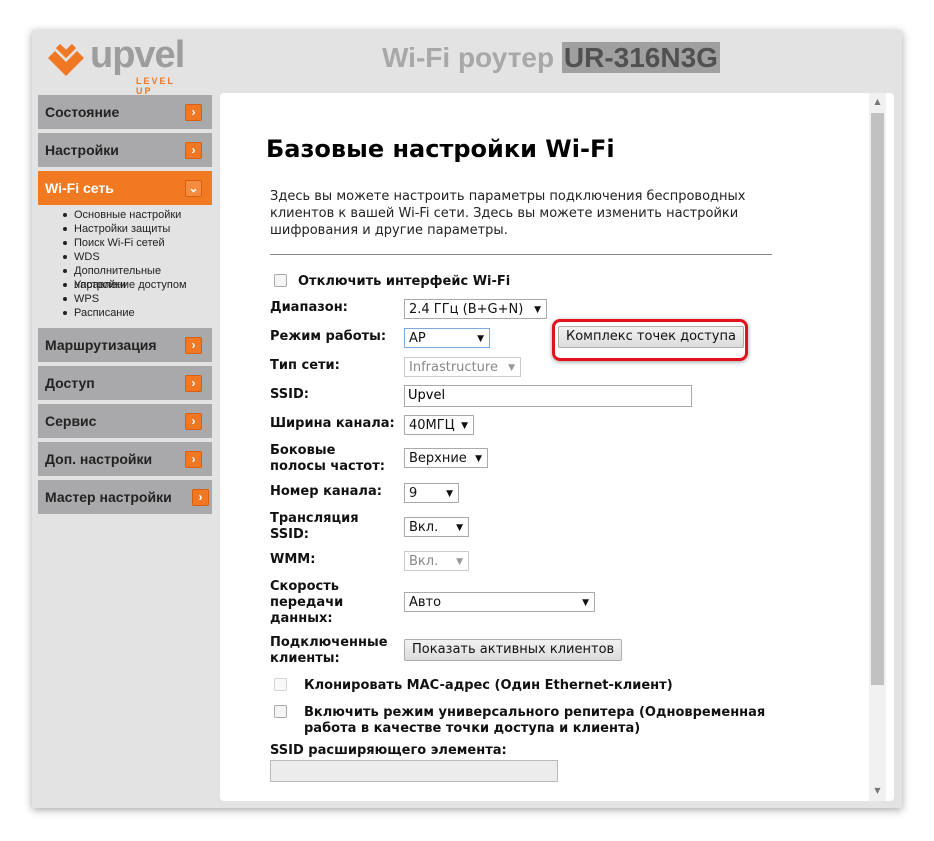 The image size is (934, 841). What do you see at coordinates (414, 771) in the screenshot?
I see `extender-ssid-input` at bounding box center [414, 771].